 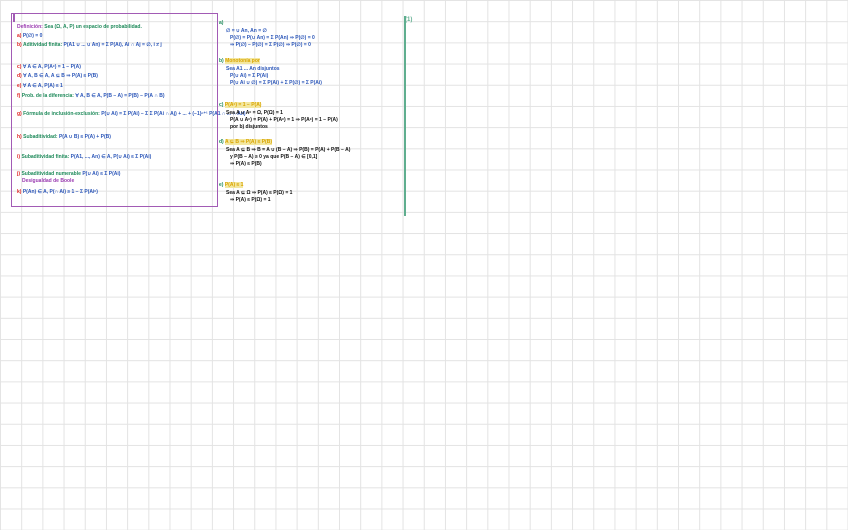 What do you see at coordinates (14, 18) in the screenshot?
I see `box-marker` at bounding box center [14, 18].